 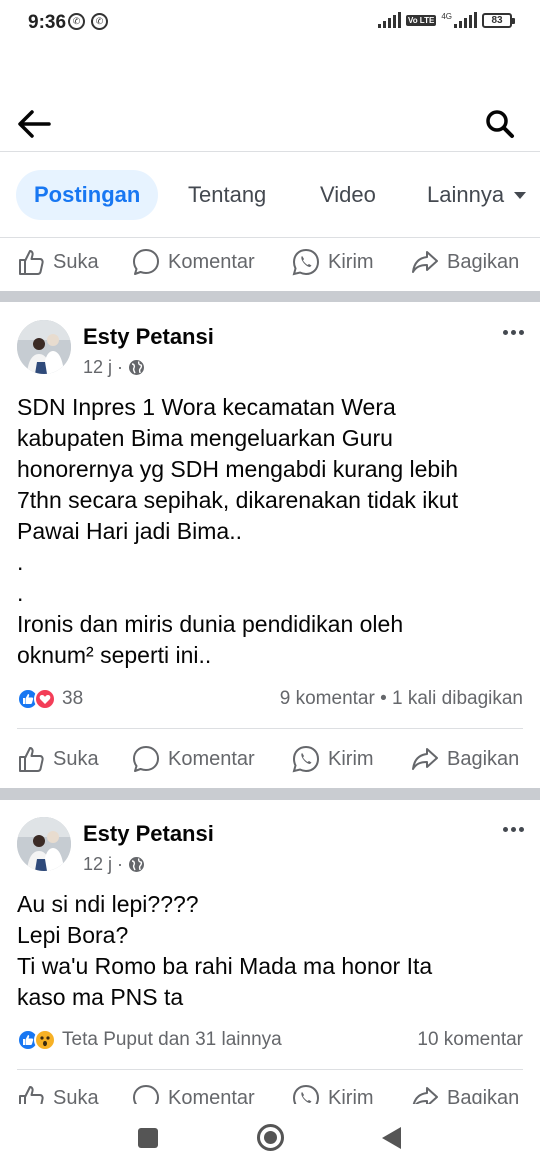 What do you see at coordinates (270, 195) in the screenshot?
I see `profile-tabs: Postingan Tentang Video Lainnya` at bounding box center [270, 195].